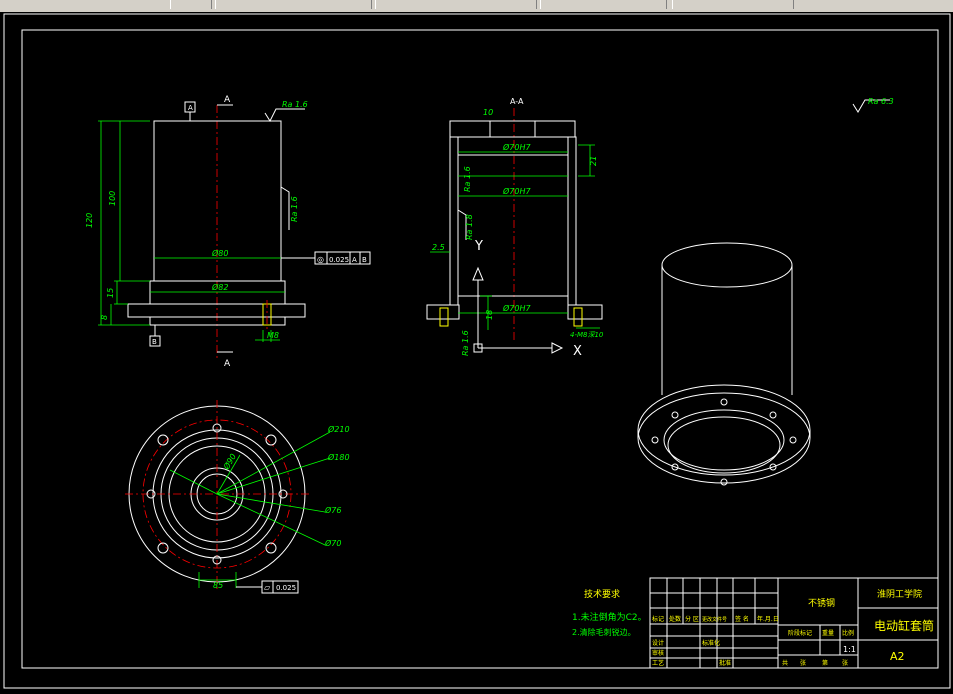 This screenshot has height=694, width=953. Describe the element at coordinates (332, 543) in the screenshot. I see `dim-70: Ø70` at that location.